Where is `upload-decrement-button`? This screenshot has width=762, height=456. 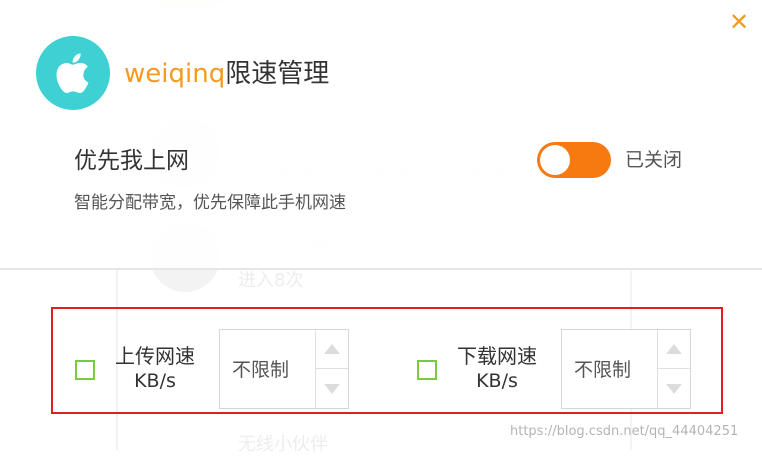
upload-decrement-button is located at coordinates (332, 388).